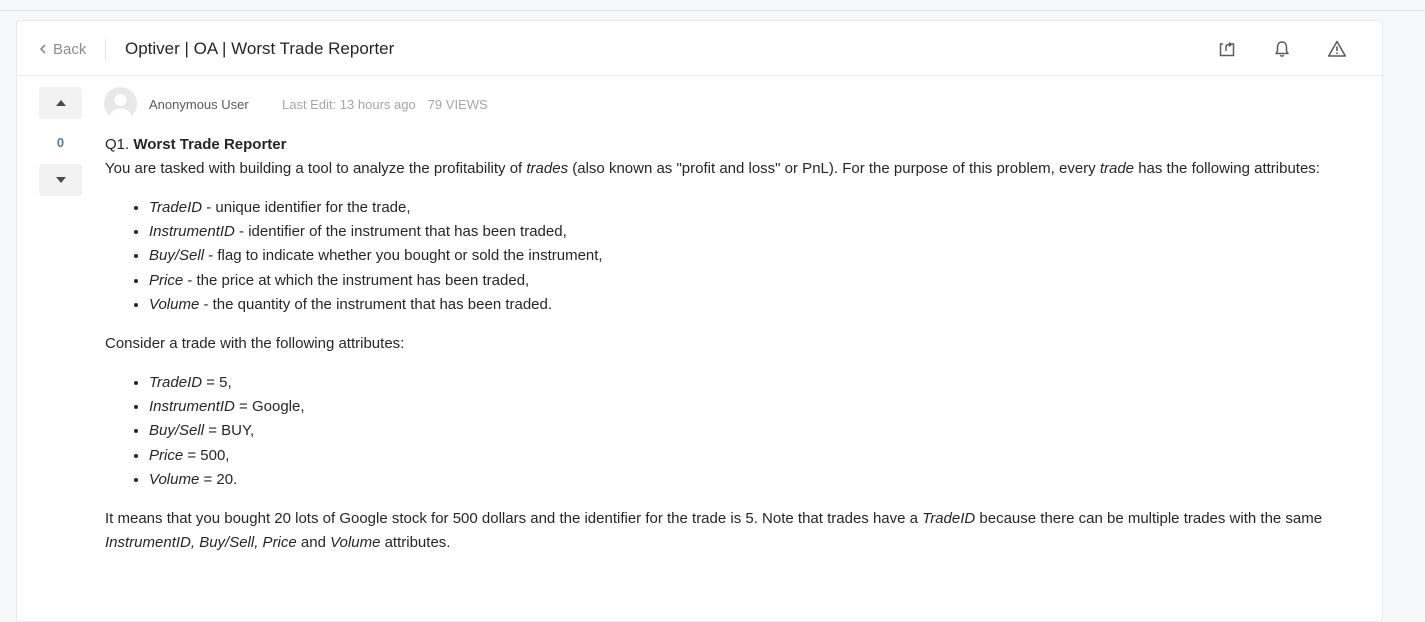 Image resolution: width=1425 pixels, height=622 pixels. I want to click on back-button: Back, so click(62, 49).